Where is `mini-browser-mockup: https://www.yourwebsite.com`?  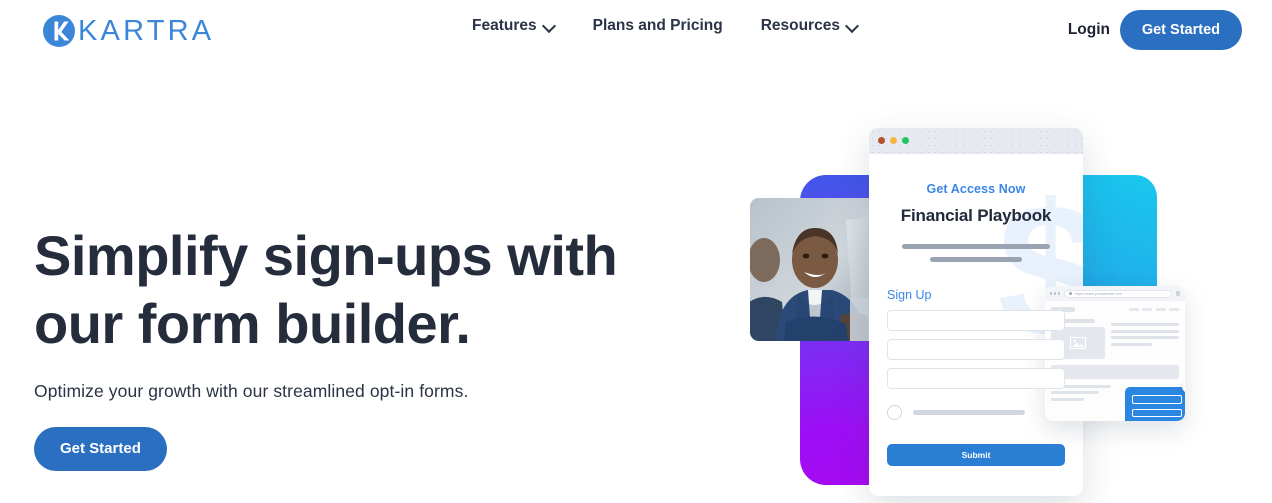
mini-browser-mockup: https://www.yourwebsite.com is located at coordinates (1115, 353).